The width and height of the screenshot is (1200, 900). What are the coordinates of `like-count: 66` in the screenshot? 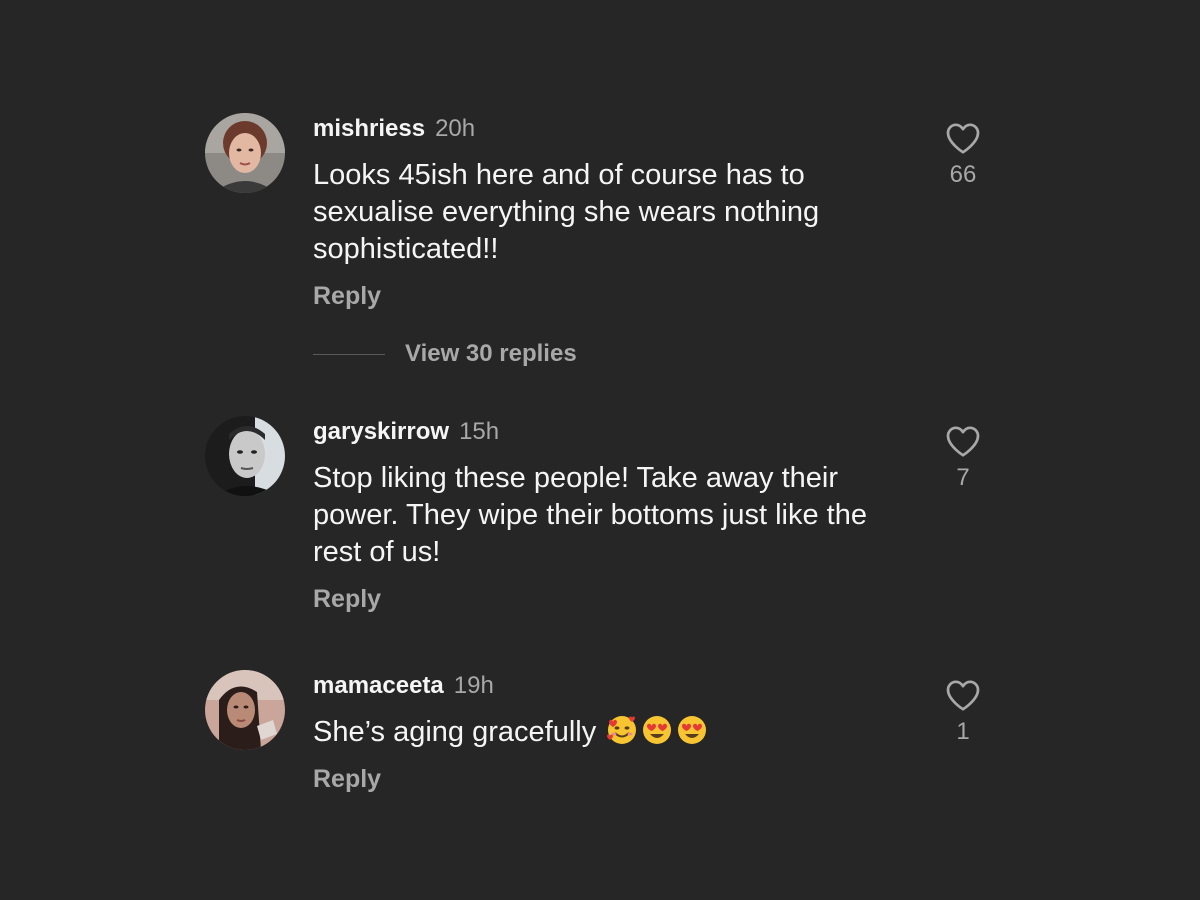 It's located at (963, 174).